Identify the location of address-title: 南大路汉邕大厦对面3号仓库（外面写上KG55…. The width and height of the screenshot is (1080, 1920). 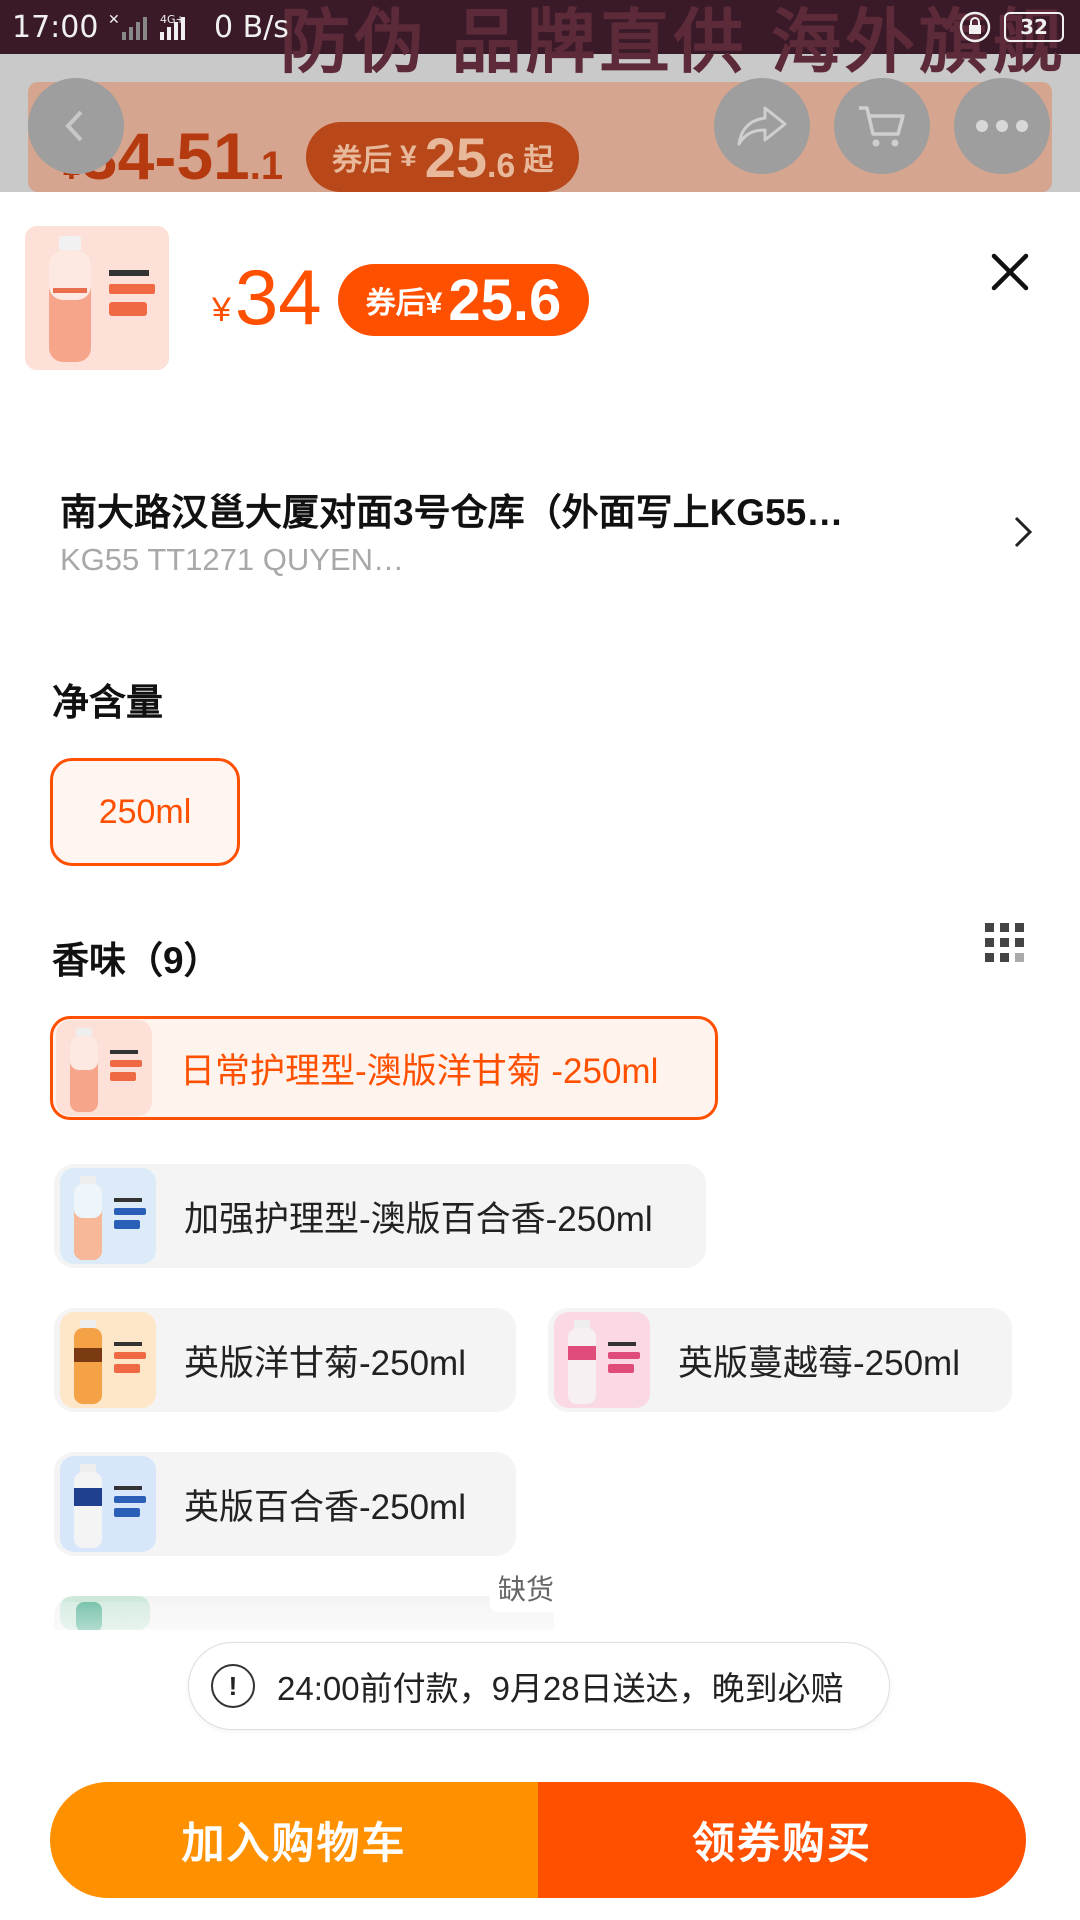
(475, 509).